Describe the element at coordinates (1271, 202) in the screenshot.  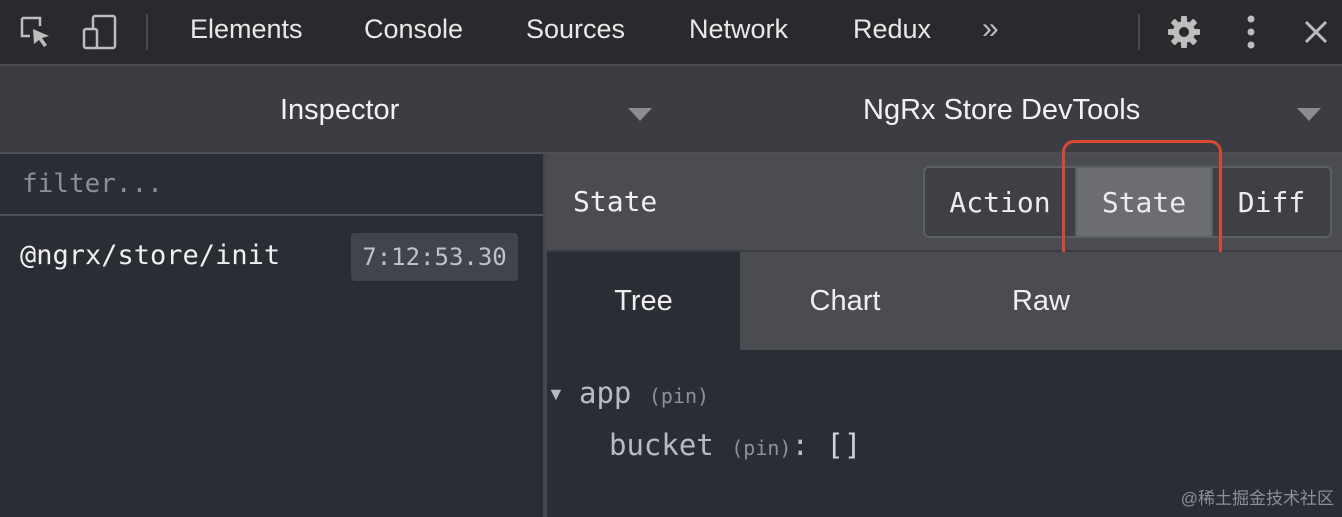
I see `diff-segment-button: Diff` at that location.